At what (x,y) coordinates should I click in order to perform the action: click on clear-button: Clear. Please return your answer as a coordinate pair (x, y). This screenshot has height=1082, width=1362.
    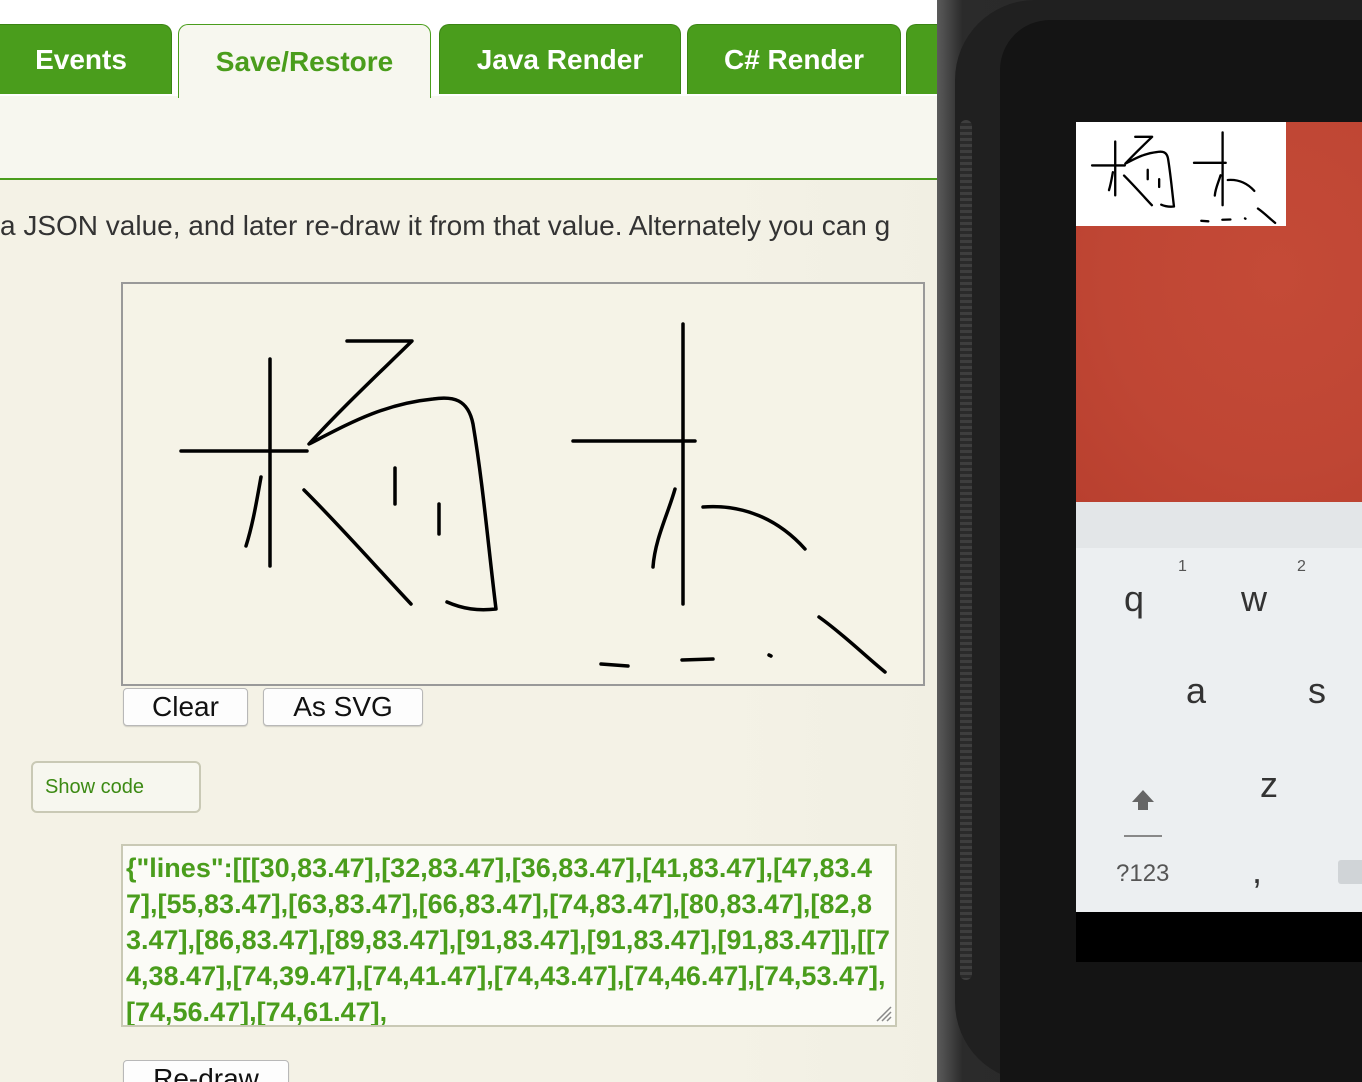
    Looking at the image, I should click on (185, 707).